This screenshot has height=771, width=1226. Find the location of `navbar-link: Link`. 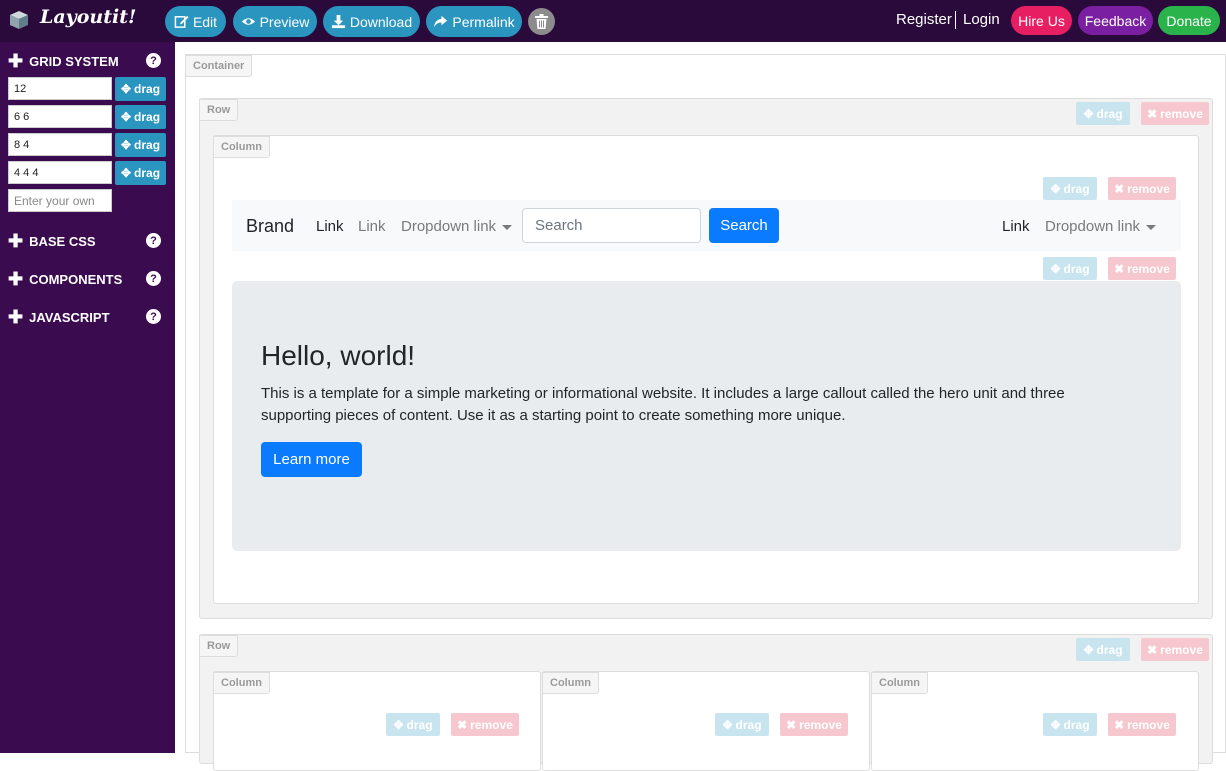

navbar-link: Link is located at coordinates (372, 226).